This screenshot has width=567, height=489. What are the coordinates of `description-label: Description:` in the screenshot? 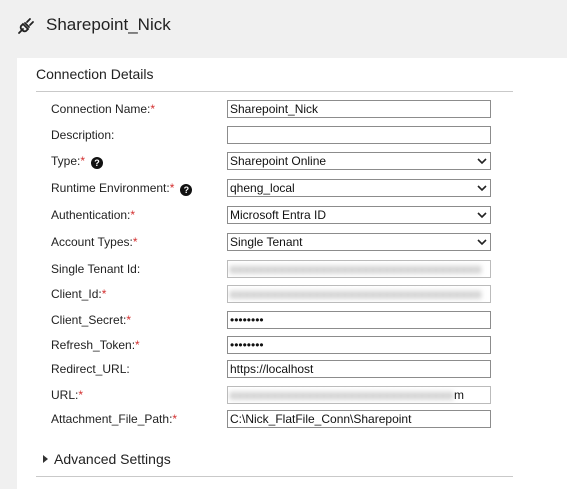 It's located at (83, 135).